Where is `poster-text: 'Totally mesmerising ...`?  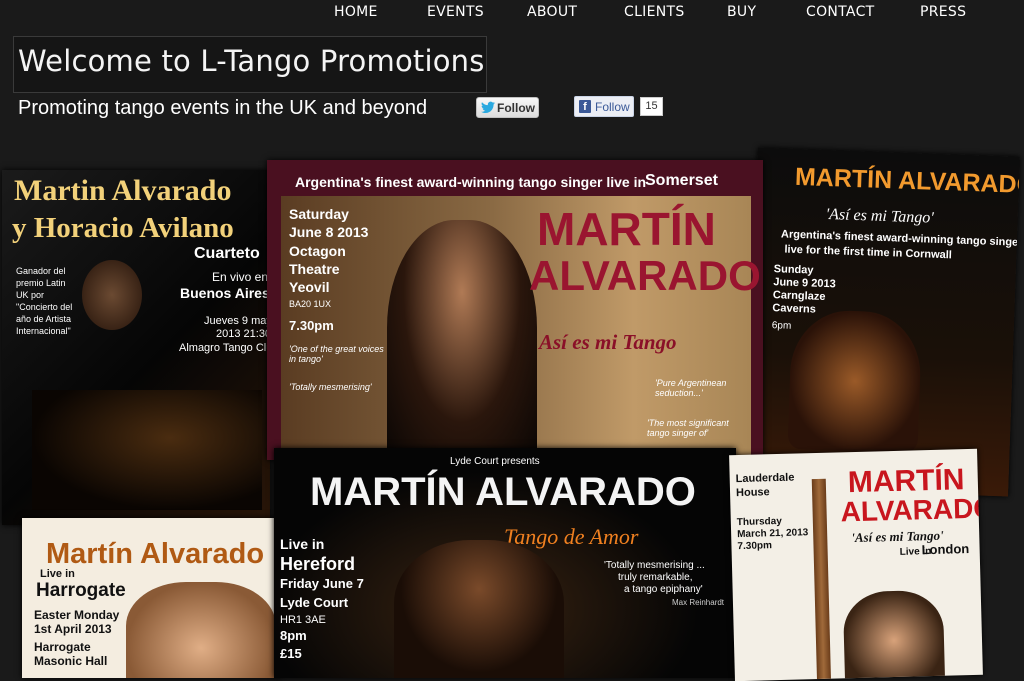 poster-text: 'Totally mesmerising ... is located at coordinates (654, 565).